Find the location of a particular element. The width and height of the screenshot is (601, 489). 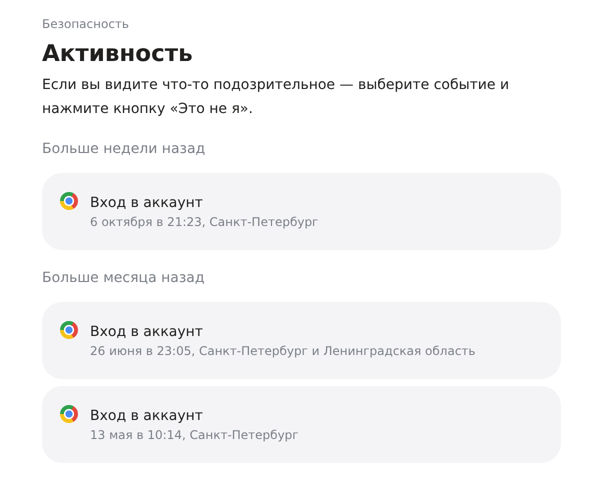

event-card: Вход в аккаунт 13 мая в 10:14, Санкт-Петербург is located at coordinates (301, 424).